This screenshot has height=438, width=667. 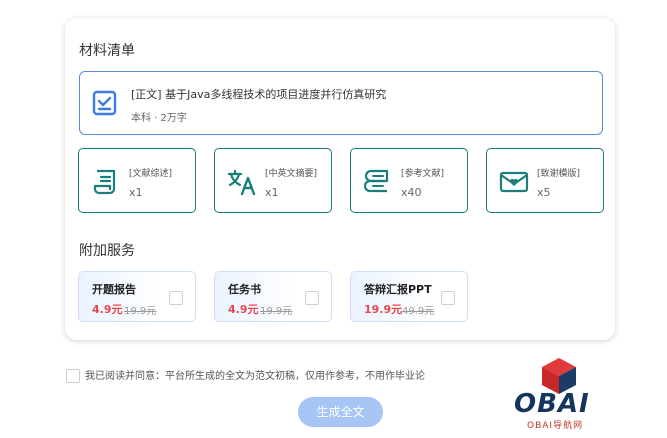 I want to click on reference-book-icon, so click(x=376, y=181).